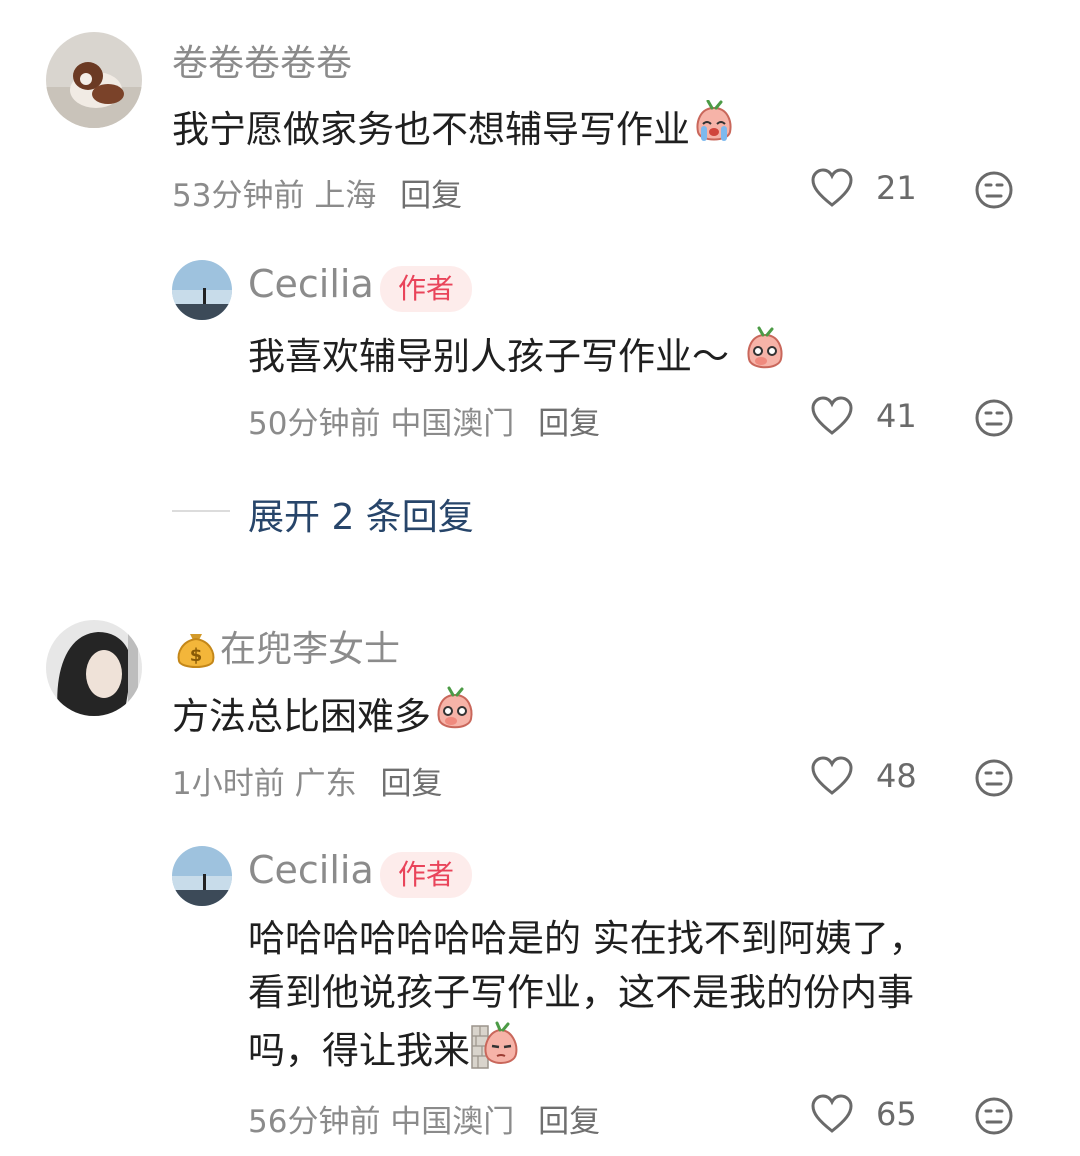 The image size is (1080, 1156). I want to click on comment-location: 广东, so click(325, 784).